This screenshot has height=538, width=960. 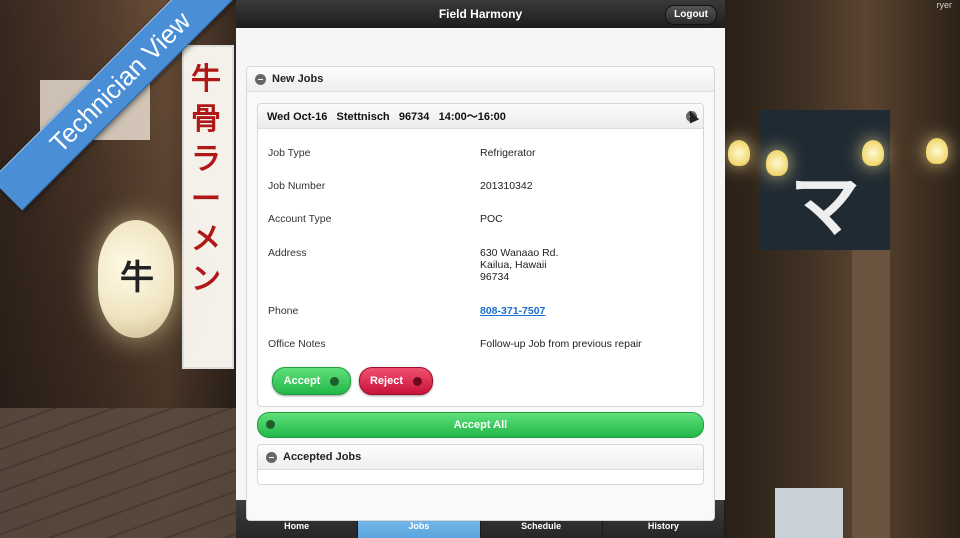 What do you see at coordinates (491, 219) in the screenshot?
I see `account-type-value: POC` at bounding box center [491, 219].